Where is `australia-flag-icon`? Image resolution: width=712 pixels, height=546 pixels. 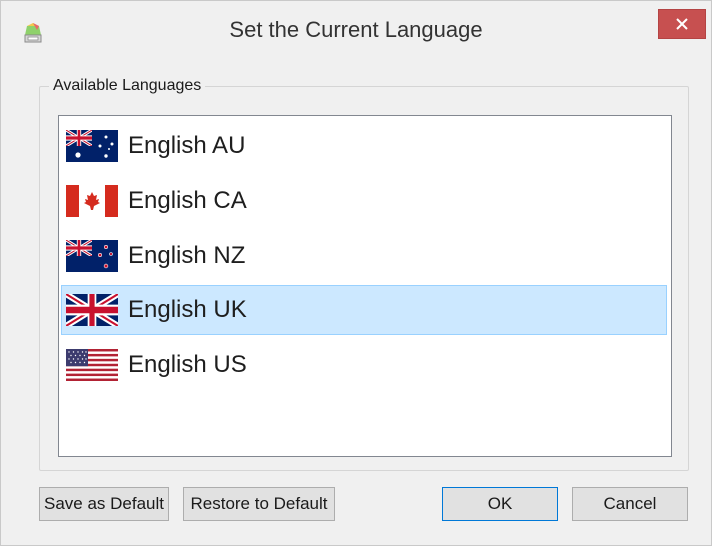
australia-flag-icon is located at coordinates (92, 146).